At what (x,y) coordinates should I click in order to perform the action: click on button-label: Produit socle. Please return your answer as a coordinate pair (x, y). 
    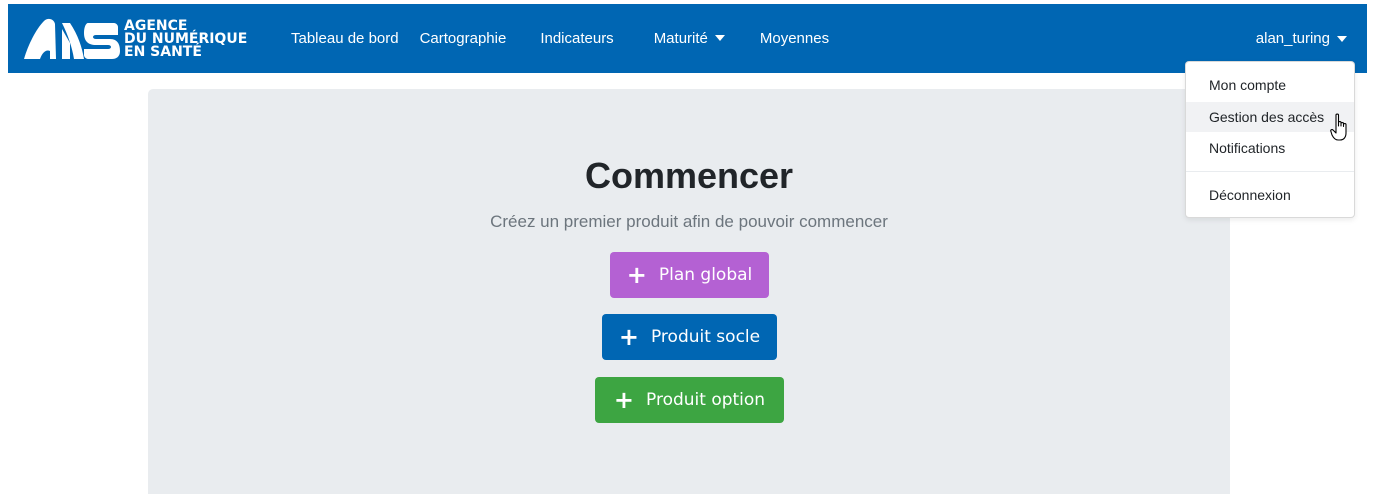
    Looking at the image, I should click on (705, 337).